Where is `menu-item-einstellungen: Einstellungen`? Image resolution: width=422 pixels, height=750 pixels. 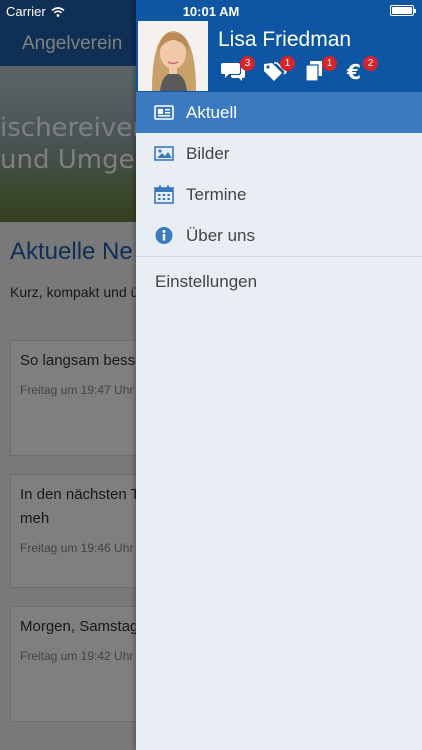 menu-item-einstellungen: Einstellungen is located at coordinates (279, 281).